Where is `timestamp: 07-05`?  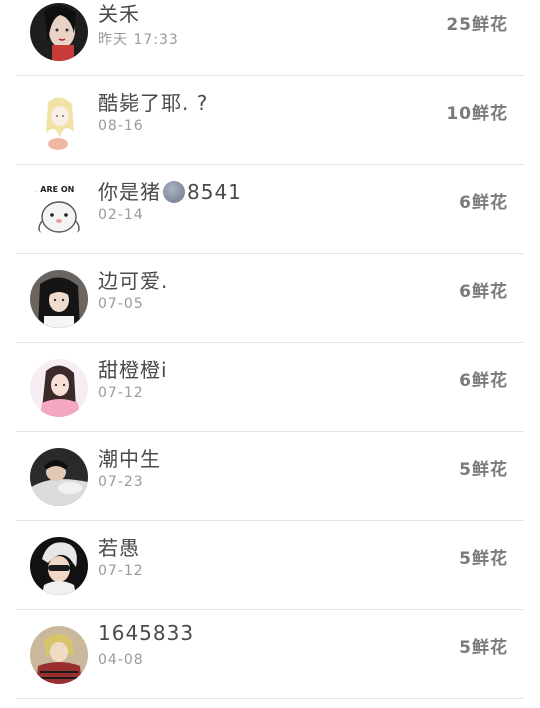
timestamp: 07-05 is located at coordinates (121, 304).